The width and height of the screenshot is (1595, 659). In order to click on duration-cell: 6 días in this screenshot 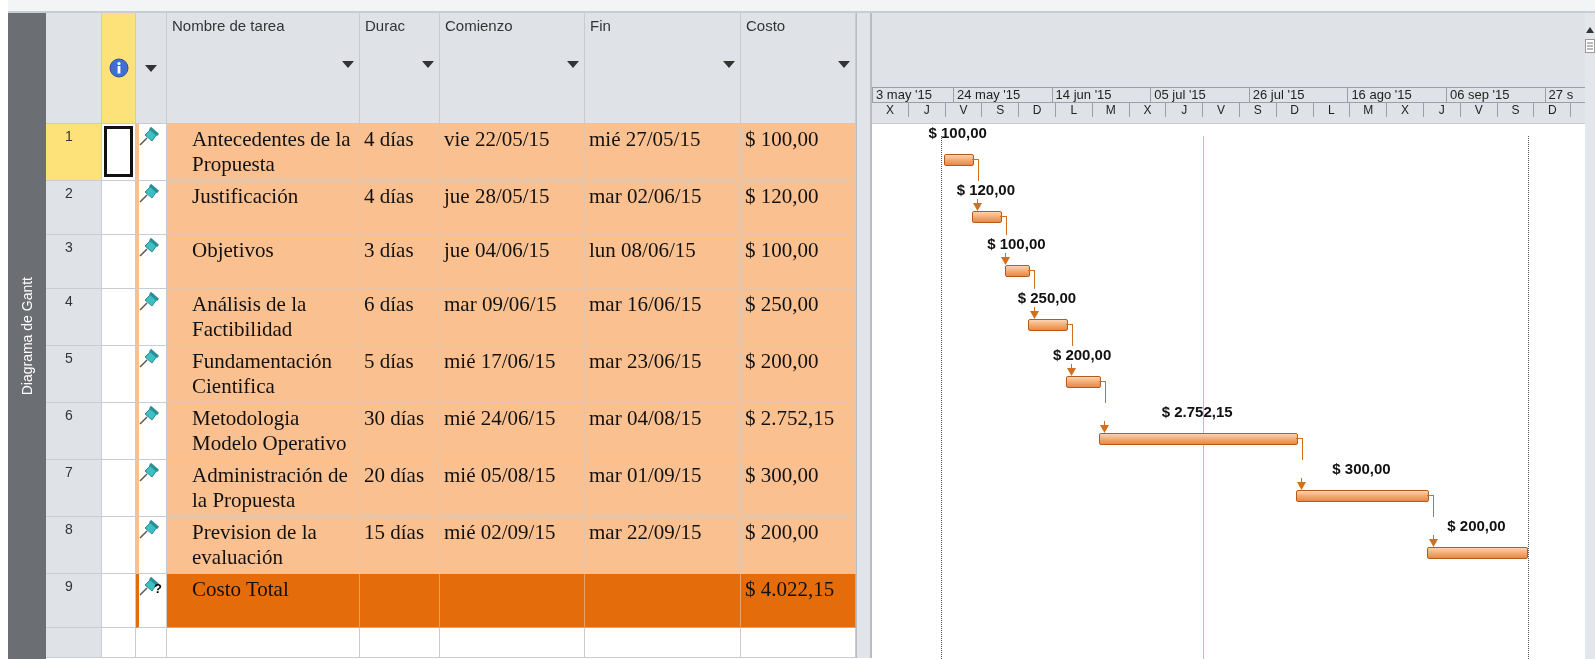, I will do `click(400, 317)`.